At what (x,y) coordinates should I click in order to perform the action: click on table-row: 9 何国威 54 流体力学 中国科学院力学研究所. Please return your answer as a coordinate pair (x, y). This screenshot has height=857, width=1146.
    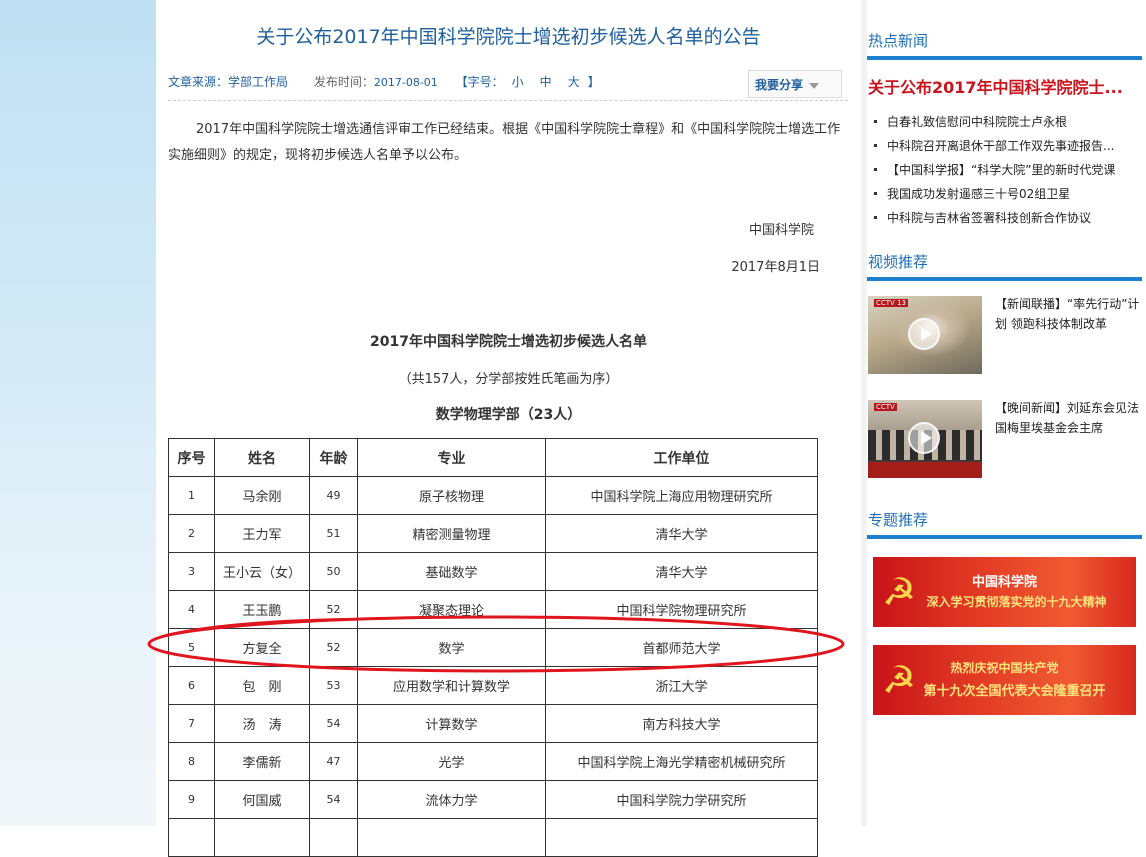
    Looking at the image, I should click on (493, 799).